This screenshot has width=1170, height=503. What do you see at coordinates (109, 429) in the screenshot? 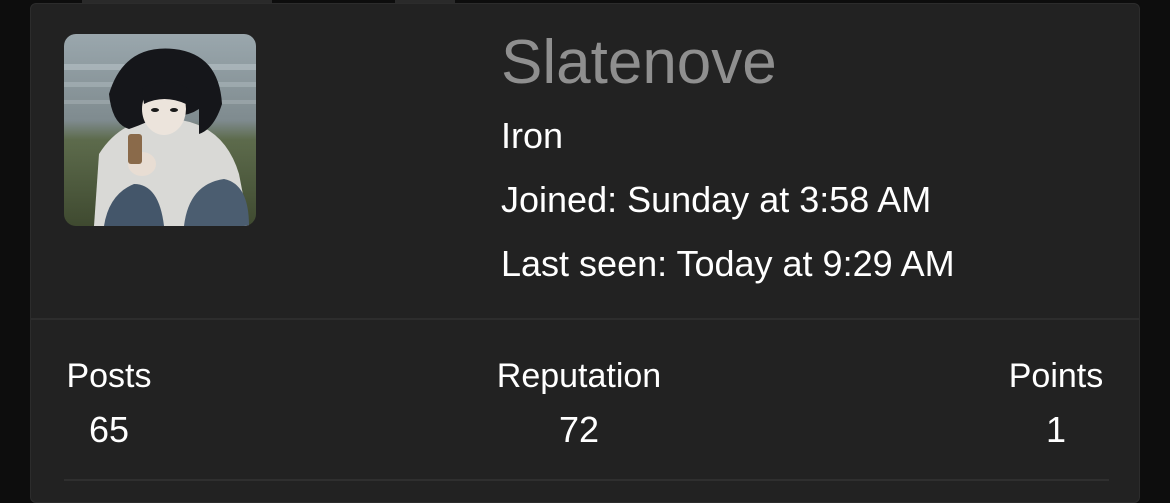
I see `stat-value: 65` at bounding box center [109, 429].